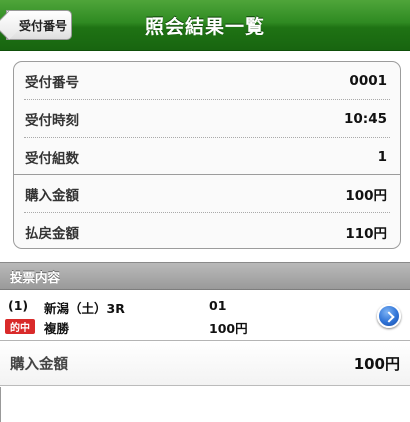 This screenshot has width=410, height=422. Describe the element at coordinates (57, 328) in the screenshot. I see `bet-type: 複勝` at that location.